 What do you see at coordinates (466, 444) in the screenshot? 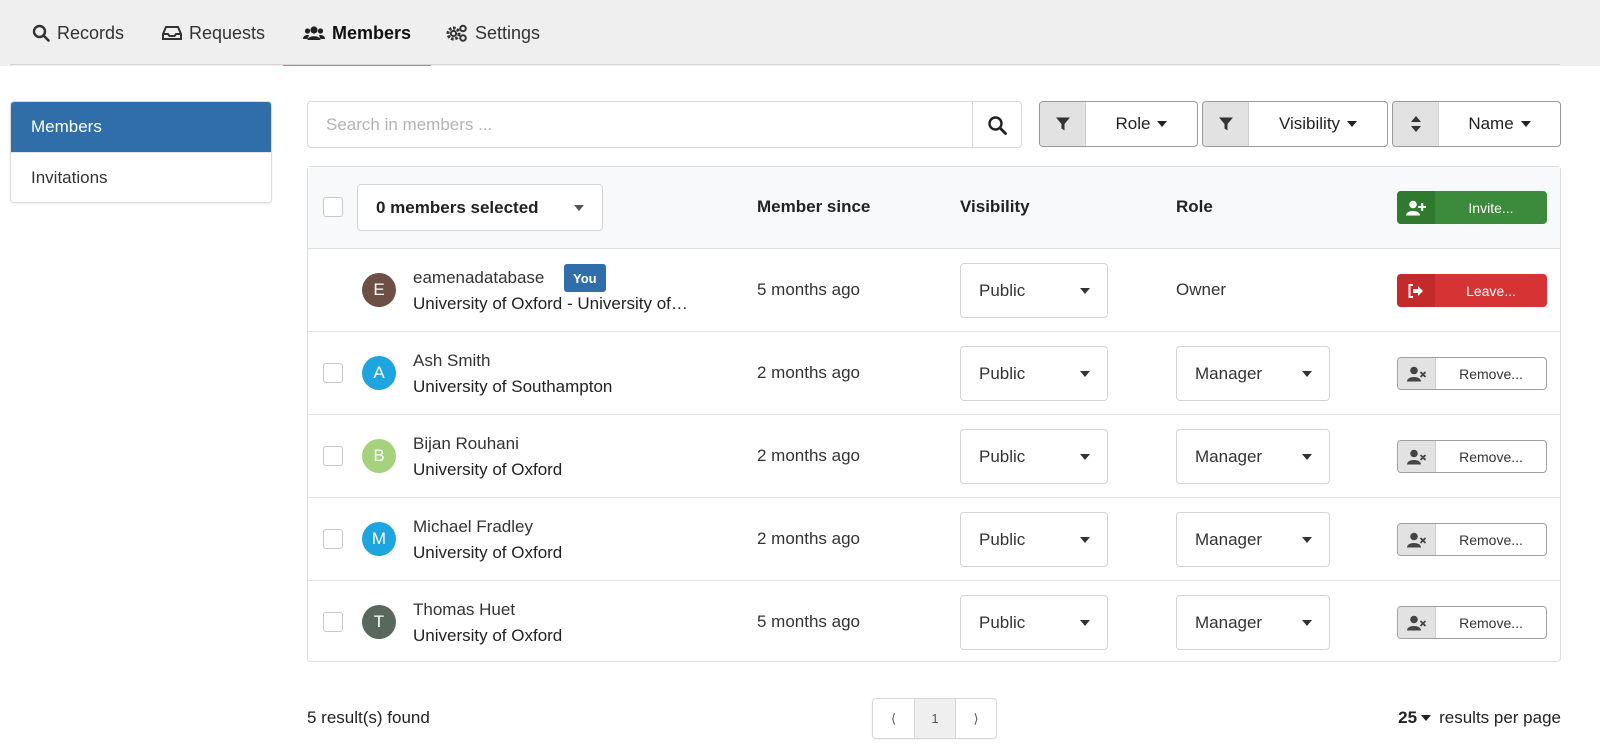
I see `member-name: Bijan Rouhani` at bounding box center [466, 444].